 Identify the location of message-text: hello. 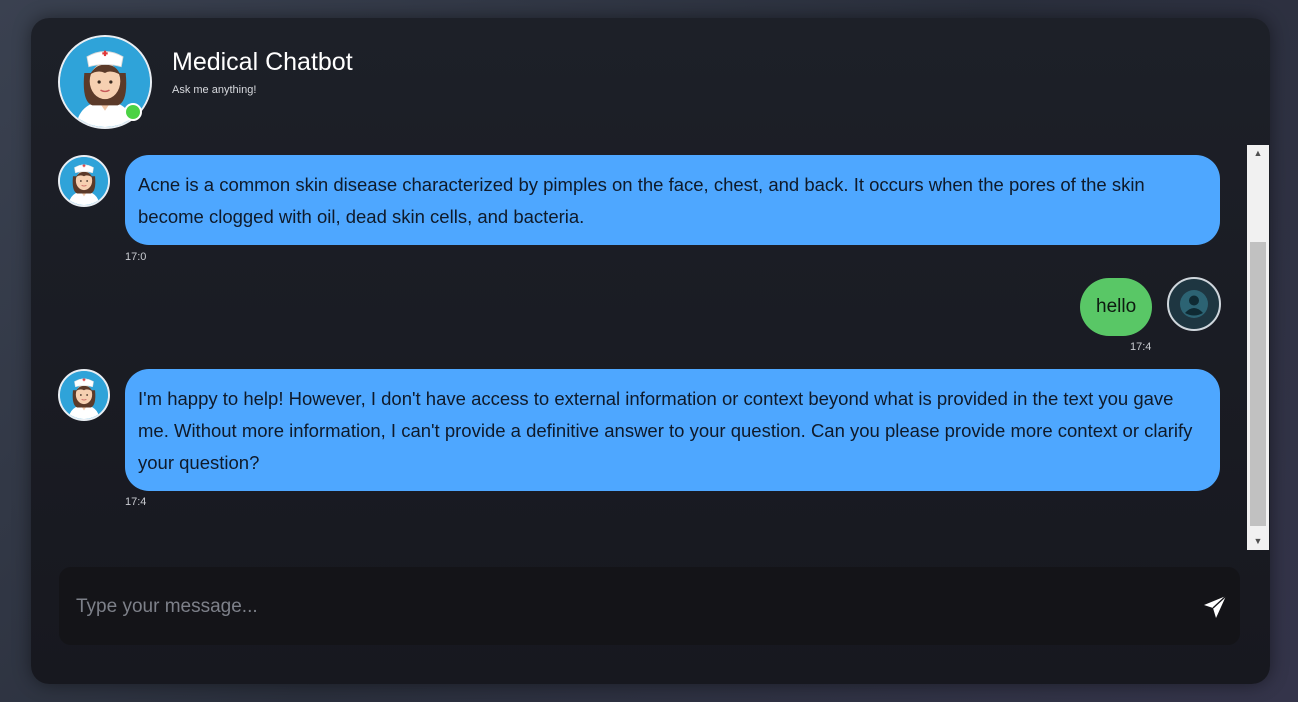
(1116, 306).